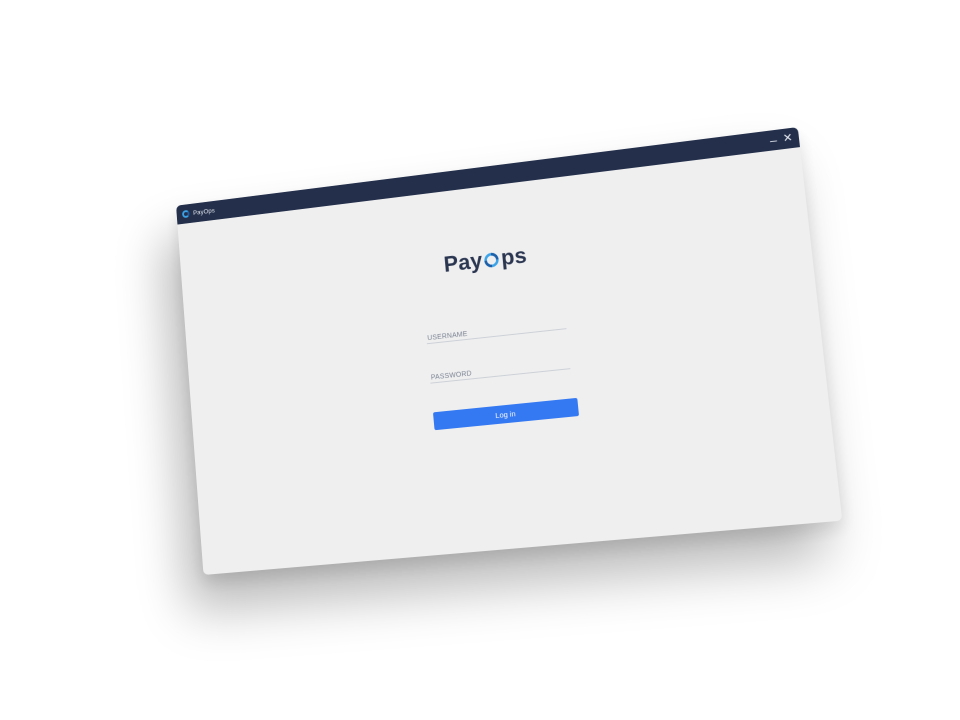  I want to click on username-field, so click(497, 329).